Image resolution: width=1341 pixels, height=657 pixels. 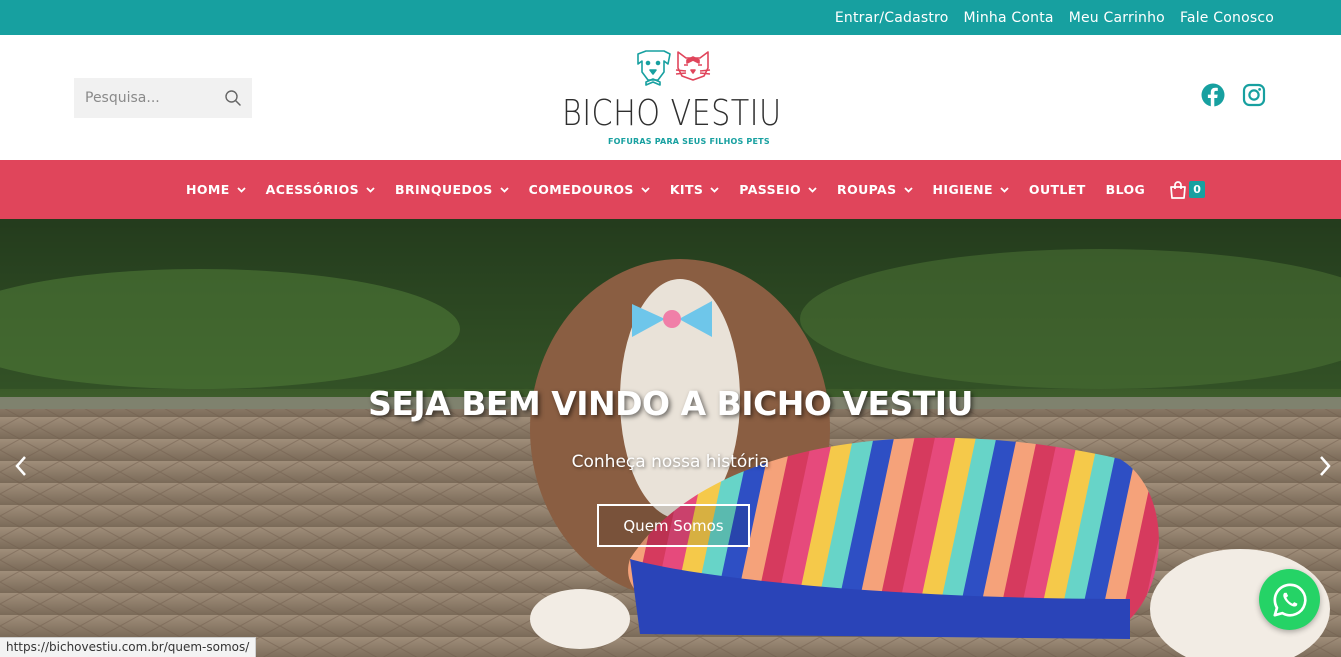 I want to click on nav-item-passeio: PASSEIO, so click(x=778, y=189).